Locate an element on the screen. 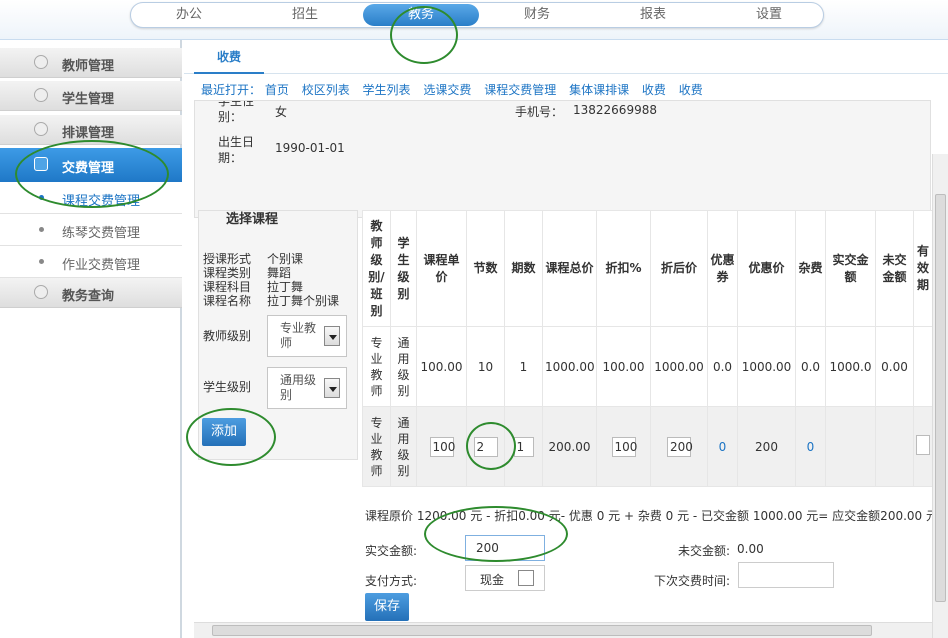 The image size is (948, 638). table-row-editable: 专业教师 通用级别 100 2 1 200.00 100 200 0 200 0 is located at coordinates (647, 446).